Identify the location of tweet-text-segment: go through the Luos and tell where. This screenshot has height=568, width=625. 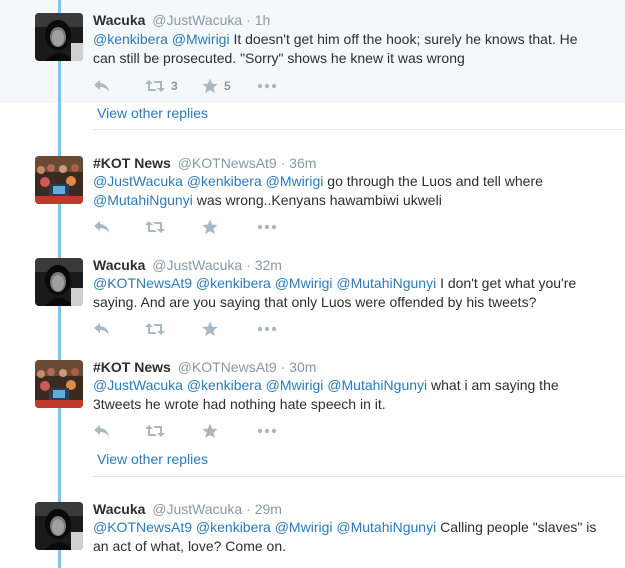
(433, 181).